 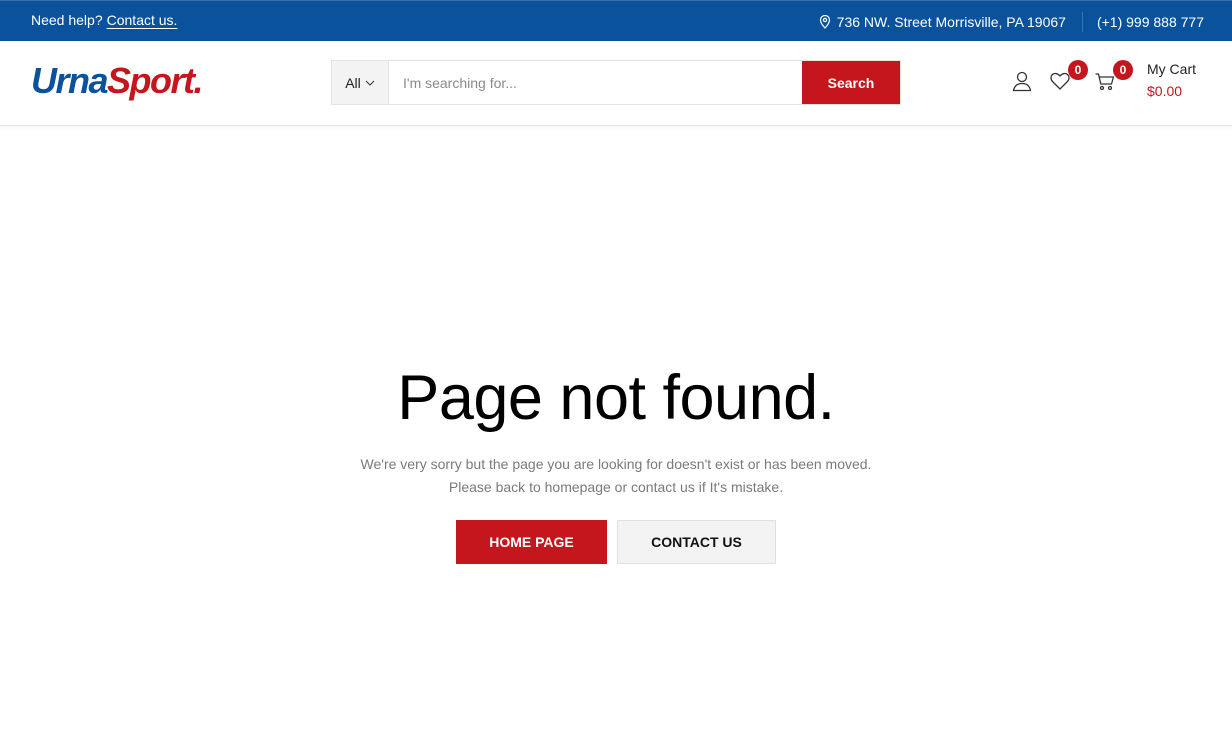 What do you see at coordinates (824, 22) in the screenshot?
I see `map-pin-icon` at bounding box center [824, 22].